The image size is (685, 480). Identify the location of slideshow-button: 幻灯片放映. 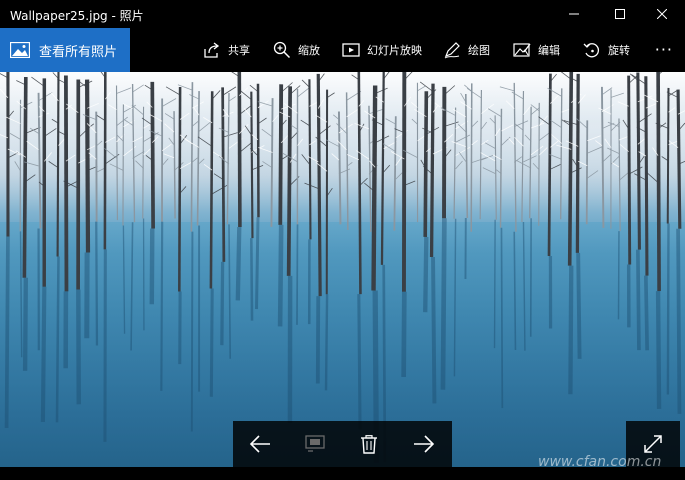
(382, 50).